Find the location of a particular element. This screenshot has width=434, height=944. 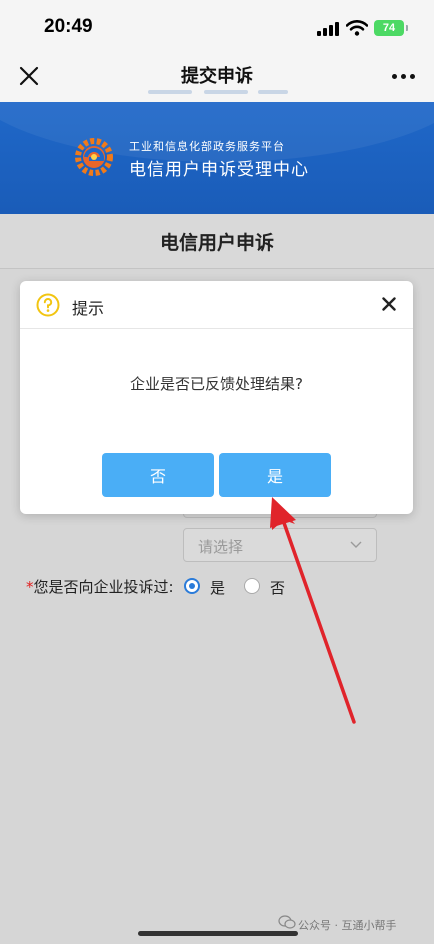

complaint-question: *您是否向企业投诉过: is located at coordinates (100, 587).